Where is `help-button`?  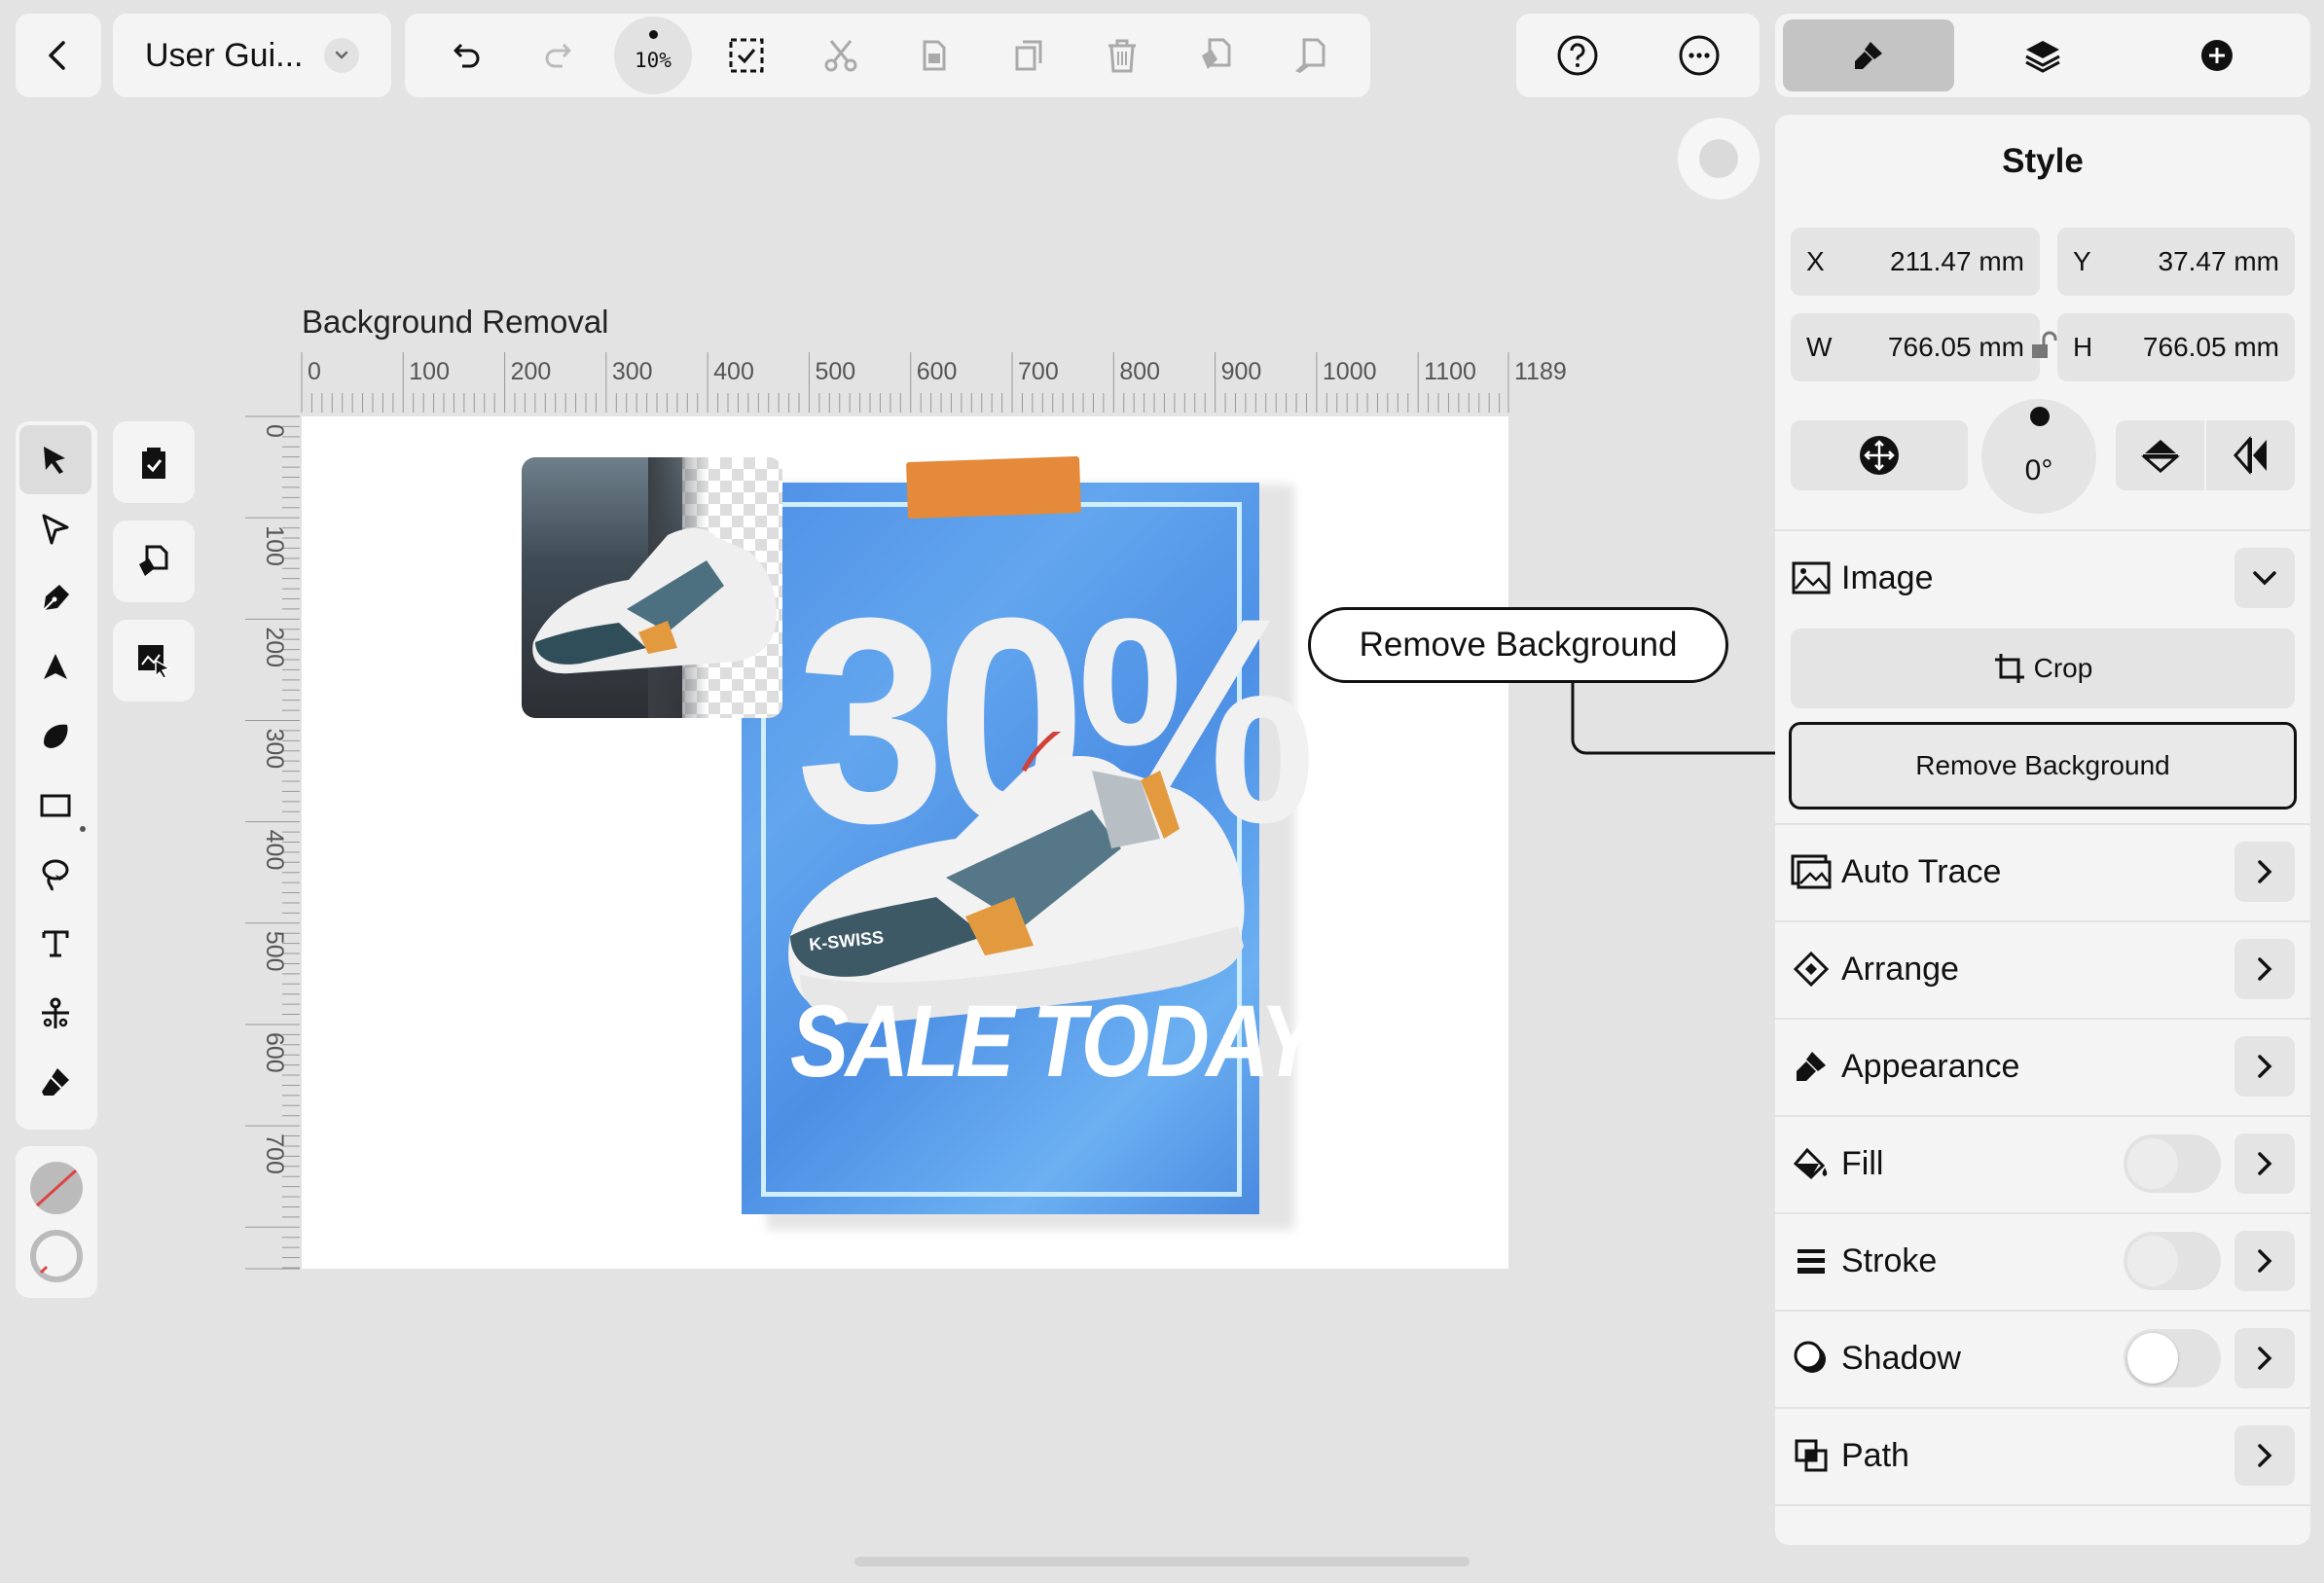
help-button is located at coordinates (1577, 56).